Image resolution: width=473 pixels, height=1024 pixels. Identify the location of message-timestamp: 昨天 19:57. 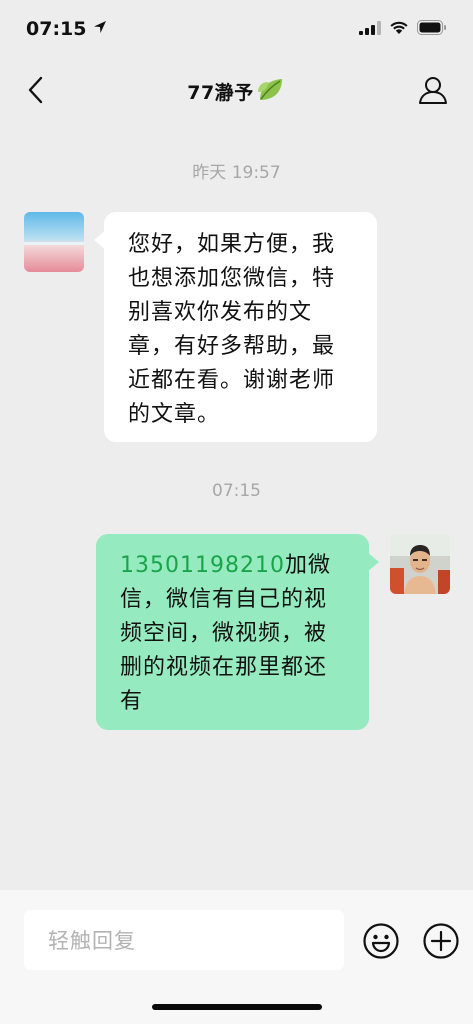
(236, 173).